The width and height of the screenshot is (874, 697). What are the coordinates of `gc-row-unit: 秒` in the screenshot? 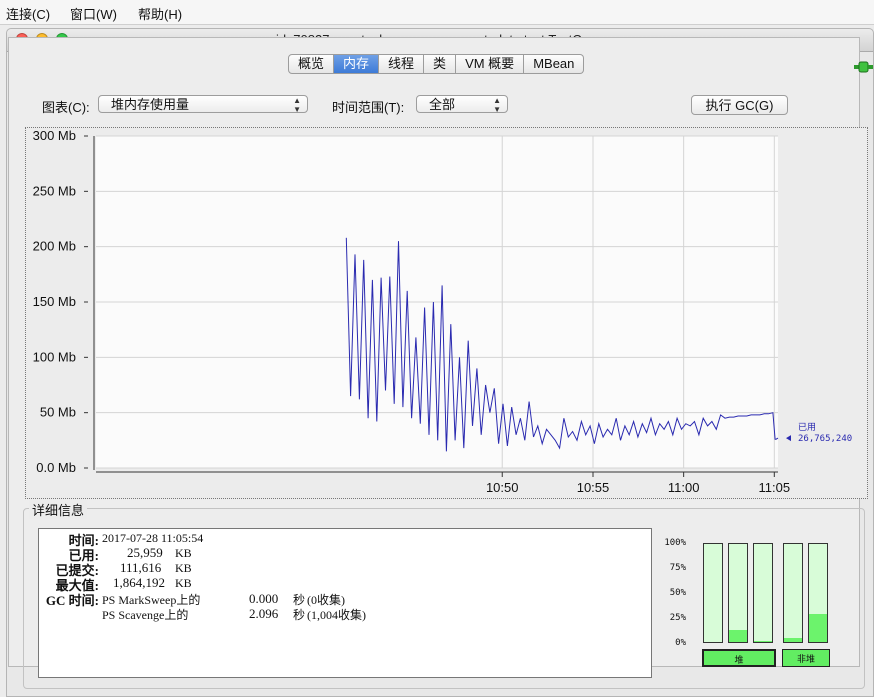 It's located at (299, 615).